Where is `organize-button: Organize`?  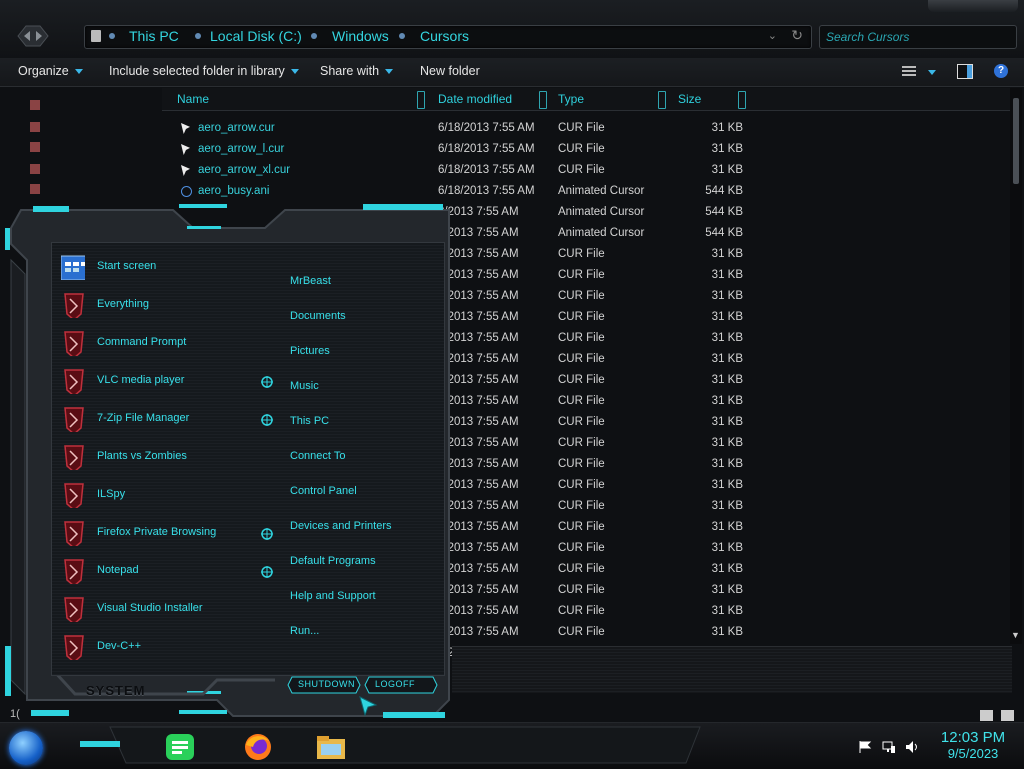 organize-button: Organize is located at coordinates (50, 71).